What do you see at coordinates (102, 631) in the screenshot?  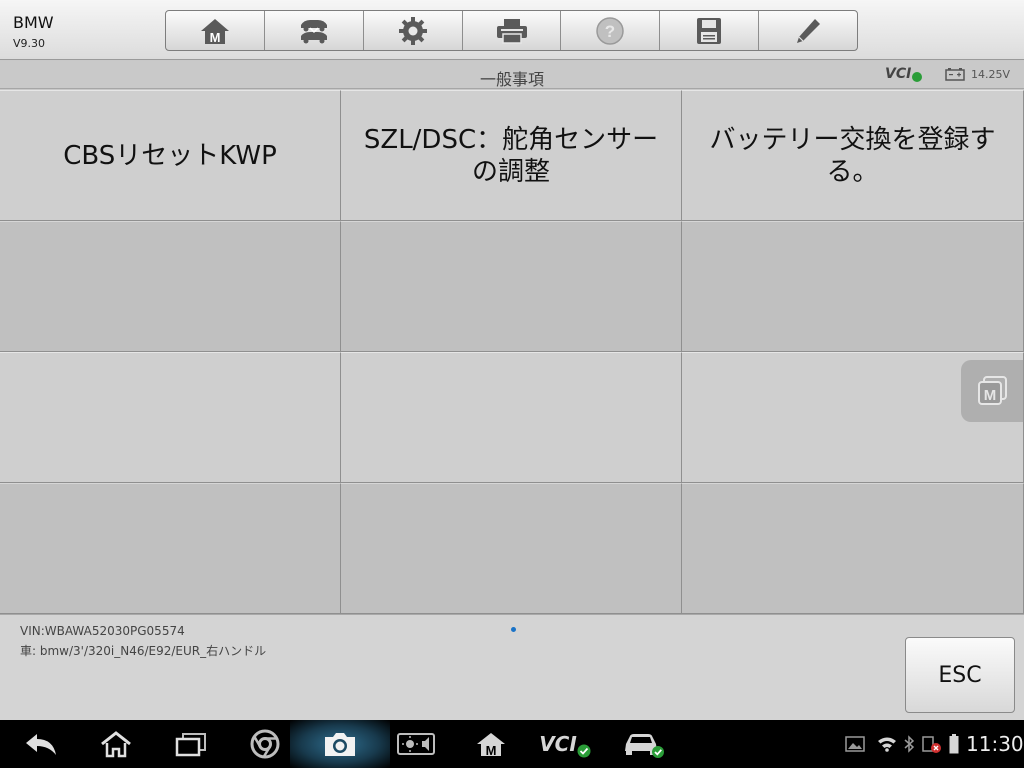 I see `vin-text: VIN:WBAWA52030PG05574` at bounding box center [102, 631].